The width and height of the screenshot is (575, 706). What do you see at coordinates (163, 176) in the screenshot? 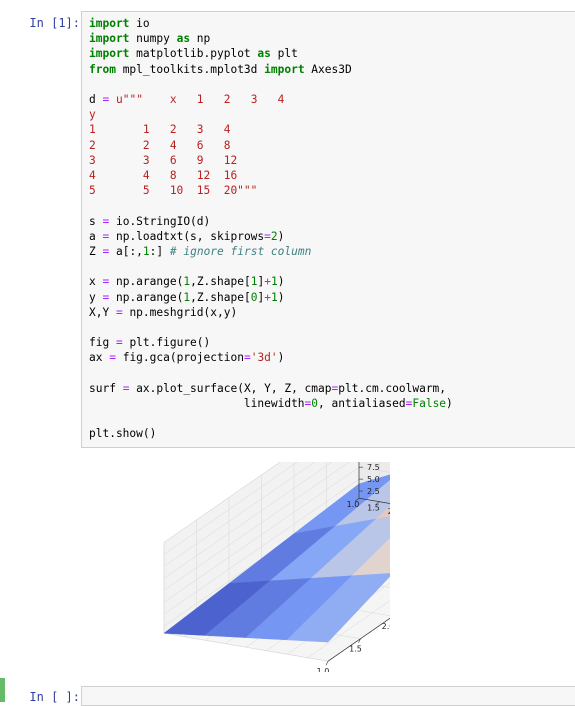
I see `code-line: 4 4 8 12 16` at bounding box center [163, 176].